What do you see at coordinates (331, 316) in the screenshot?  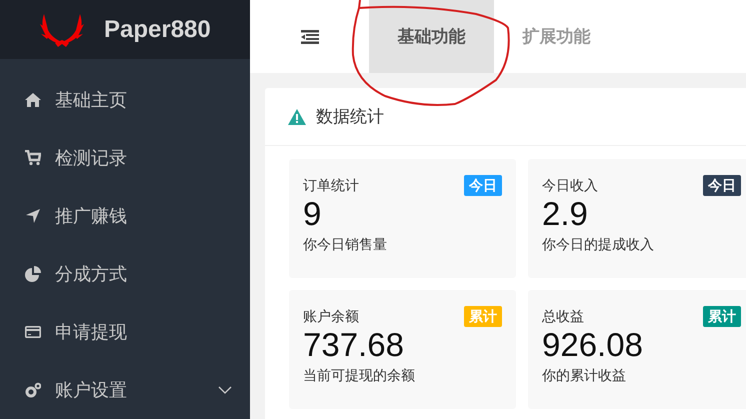 I see `stat-title: 账户余额` at bounding box center [331, 316].